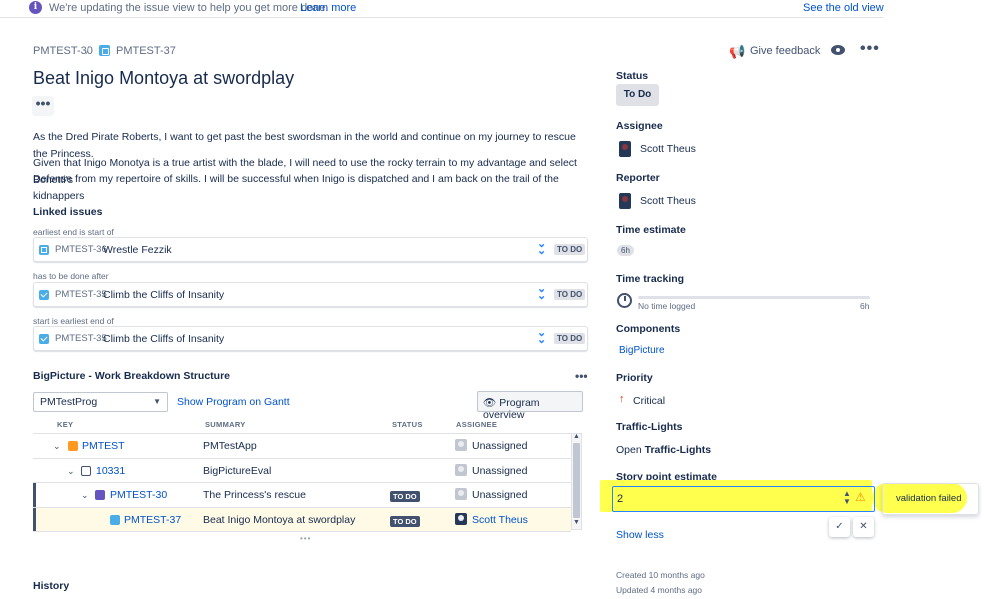 Image resolution: width=999 pixels, height=599 pixels. Describe the element at coordinates (163, 78) in the screenshot. I see `issue-title: Beat Inigo Montoya at swordplay` at that location.